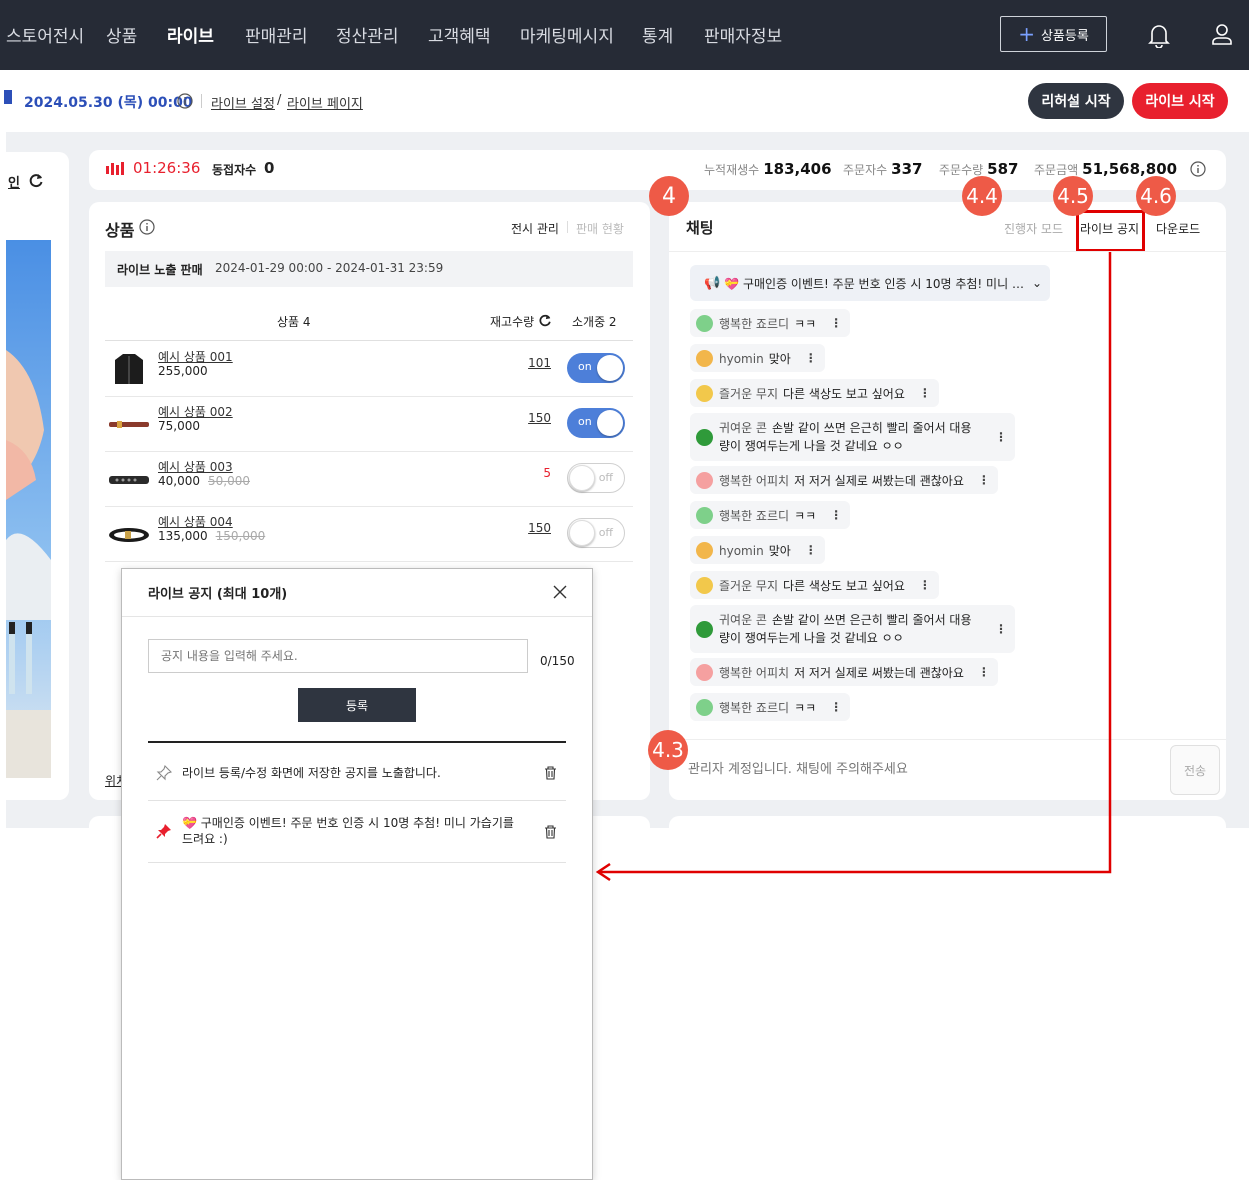  What do you see at coordinates (567, 34) in the screenshot?
I see `nav-item-marketing: 마케팅메시지` at bounding box center [567, 34].